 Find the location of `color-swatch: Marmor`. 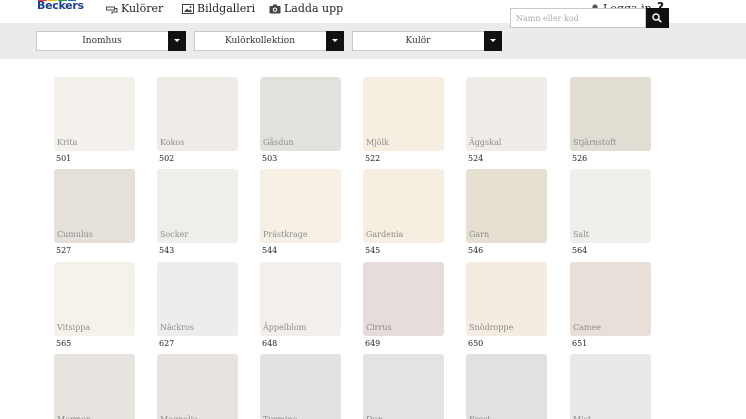

color-swatch: Marmor is located at coordinates (94, 386).